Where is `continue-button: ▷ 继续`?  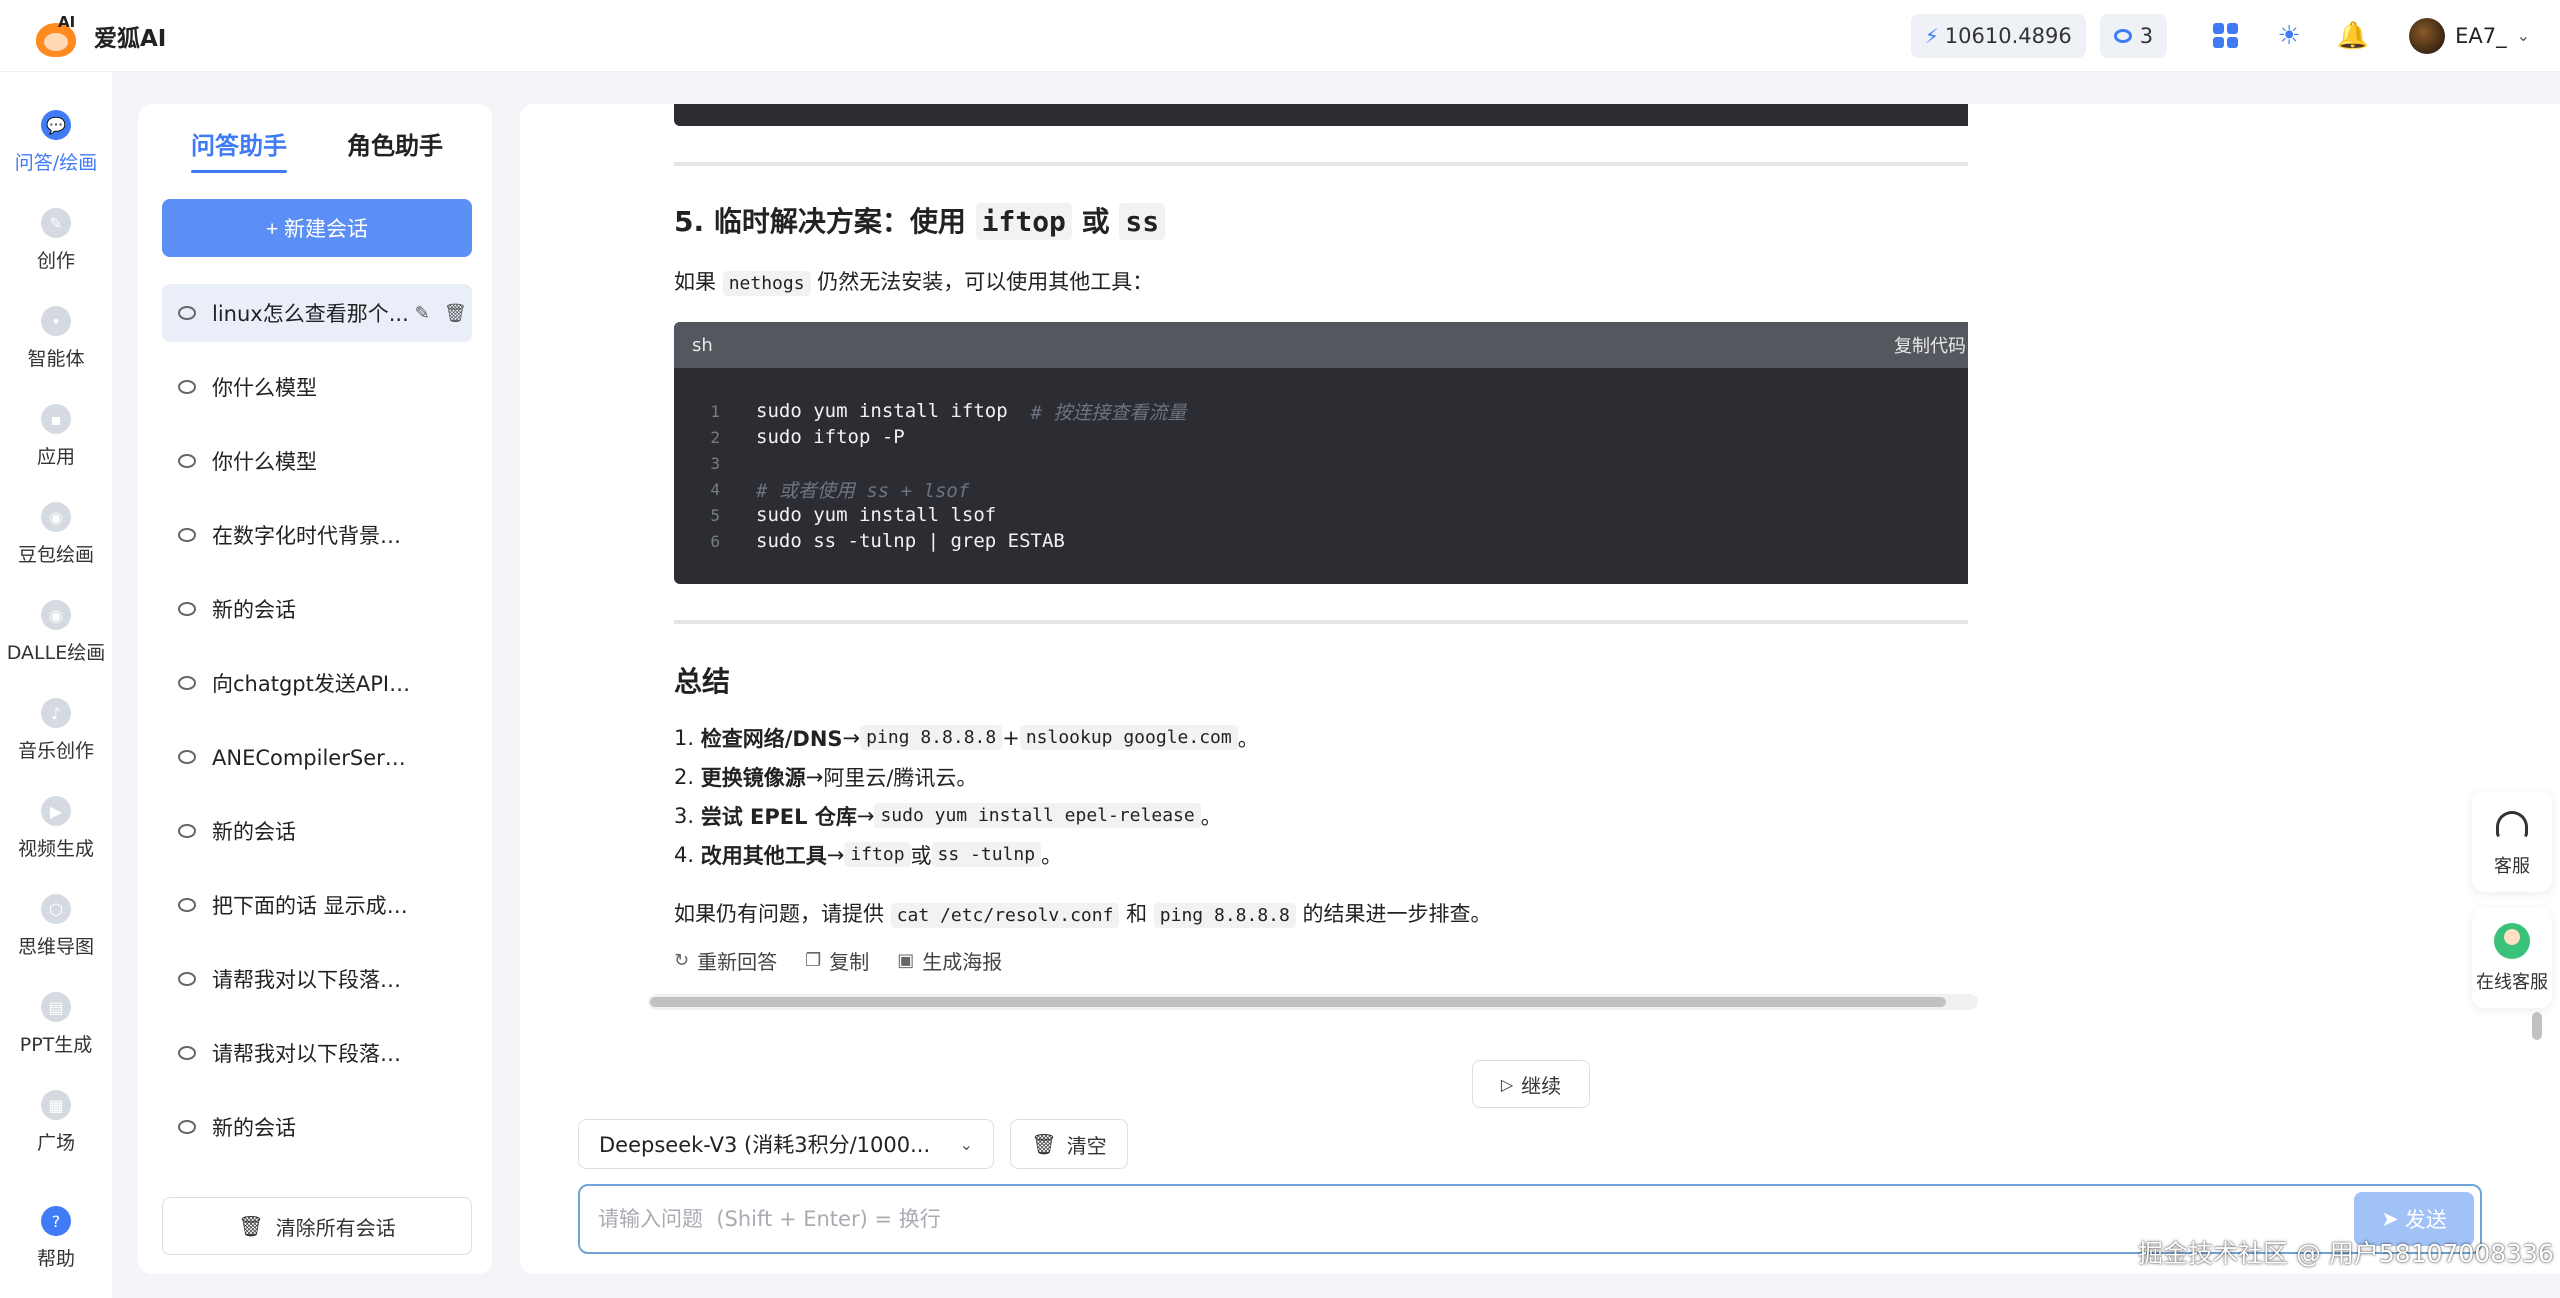 continue-button: ▷ 继续 is located at coordinates (1531, 1084).